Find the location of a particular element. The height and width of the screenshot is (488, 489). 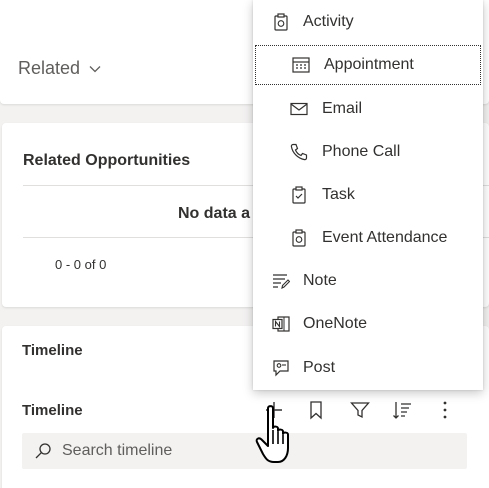

related-tab: Related is located at coordinates (60, 68).